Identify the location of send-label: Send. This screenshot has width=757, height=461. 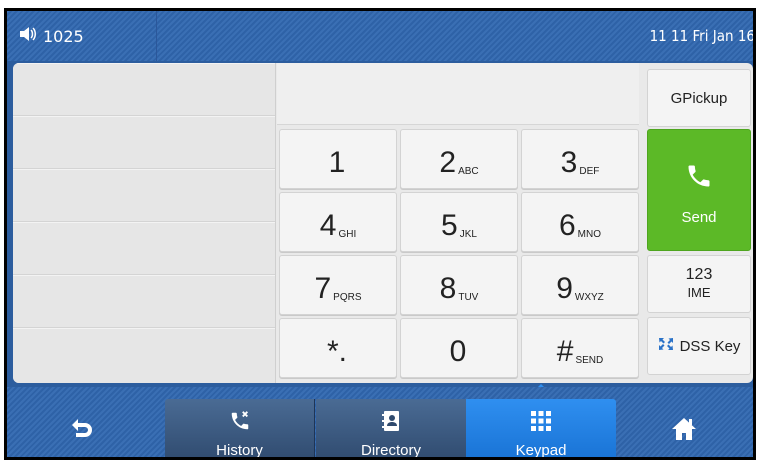
(699, 217).